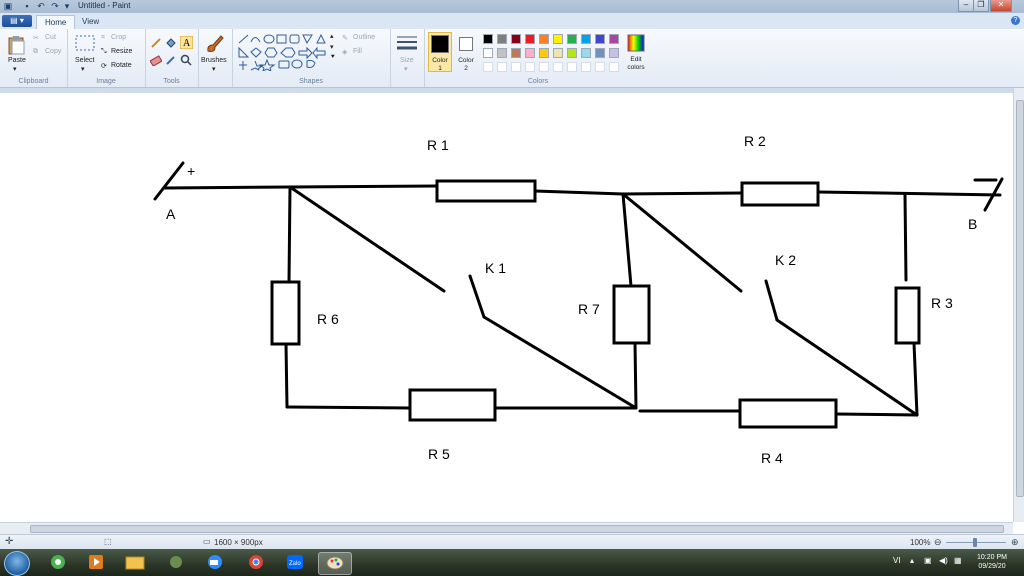  What do you see at coordinates (332, 47) in the screenshot?
I see `shapes-scroll-down-icon: ▾` at bounding box center [332, 47].